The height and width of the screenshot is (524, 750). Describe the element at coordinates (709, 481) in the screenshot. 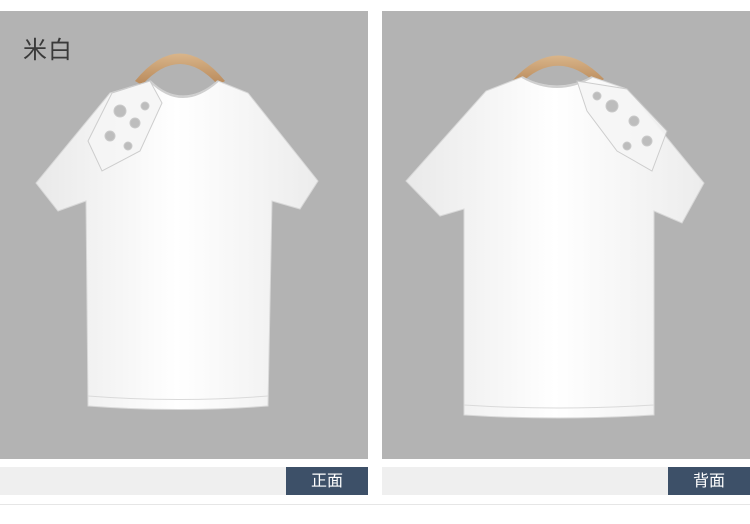

I see `back-view-tag: 背面` at that location.